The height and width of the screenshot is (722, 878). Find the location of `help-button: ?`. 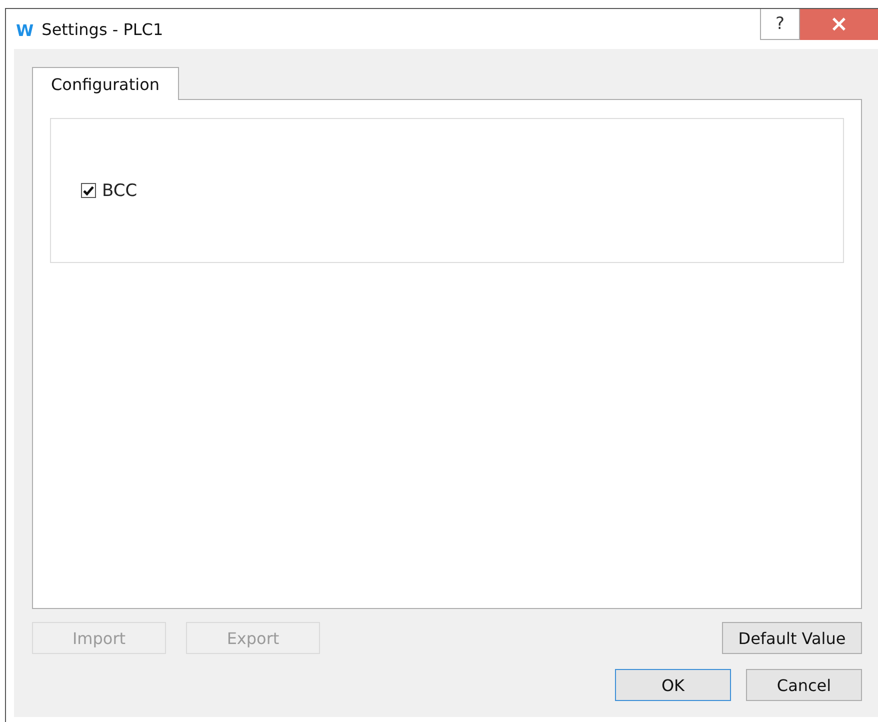

help-button: ? is located at coordinates (780, 24).